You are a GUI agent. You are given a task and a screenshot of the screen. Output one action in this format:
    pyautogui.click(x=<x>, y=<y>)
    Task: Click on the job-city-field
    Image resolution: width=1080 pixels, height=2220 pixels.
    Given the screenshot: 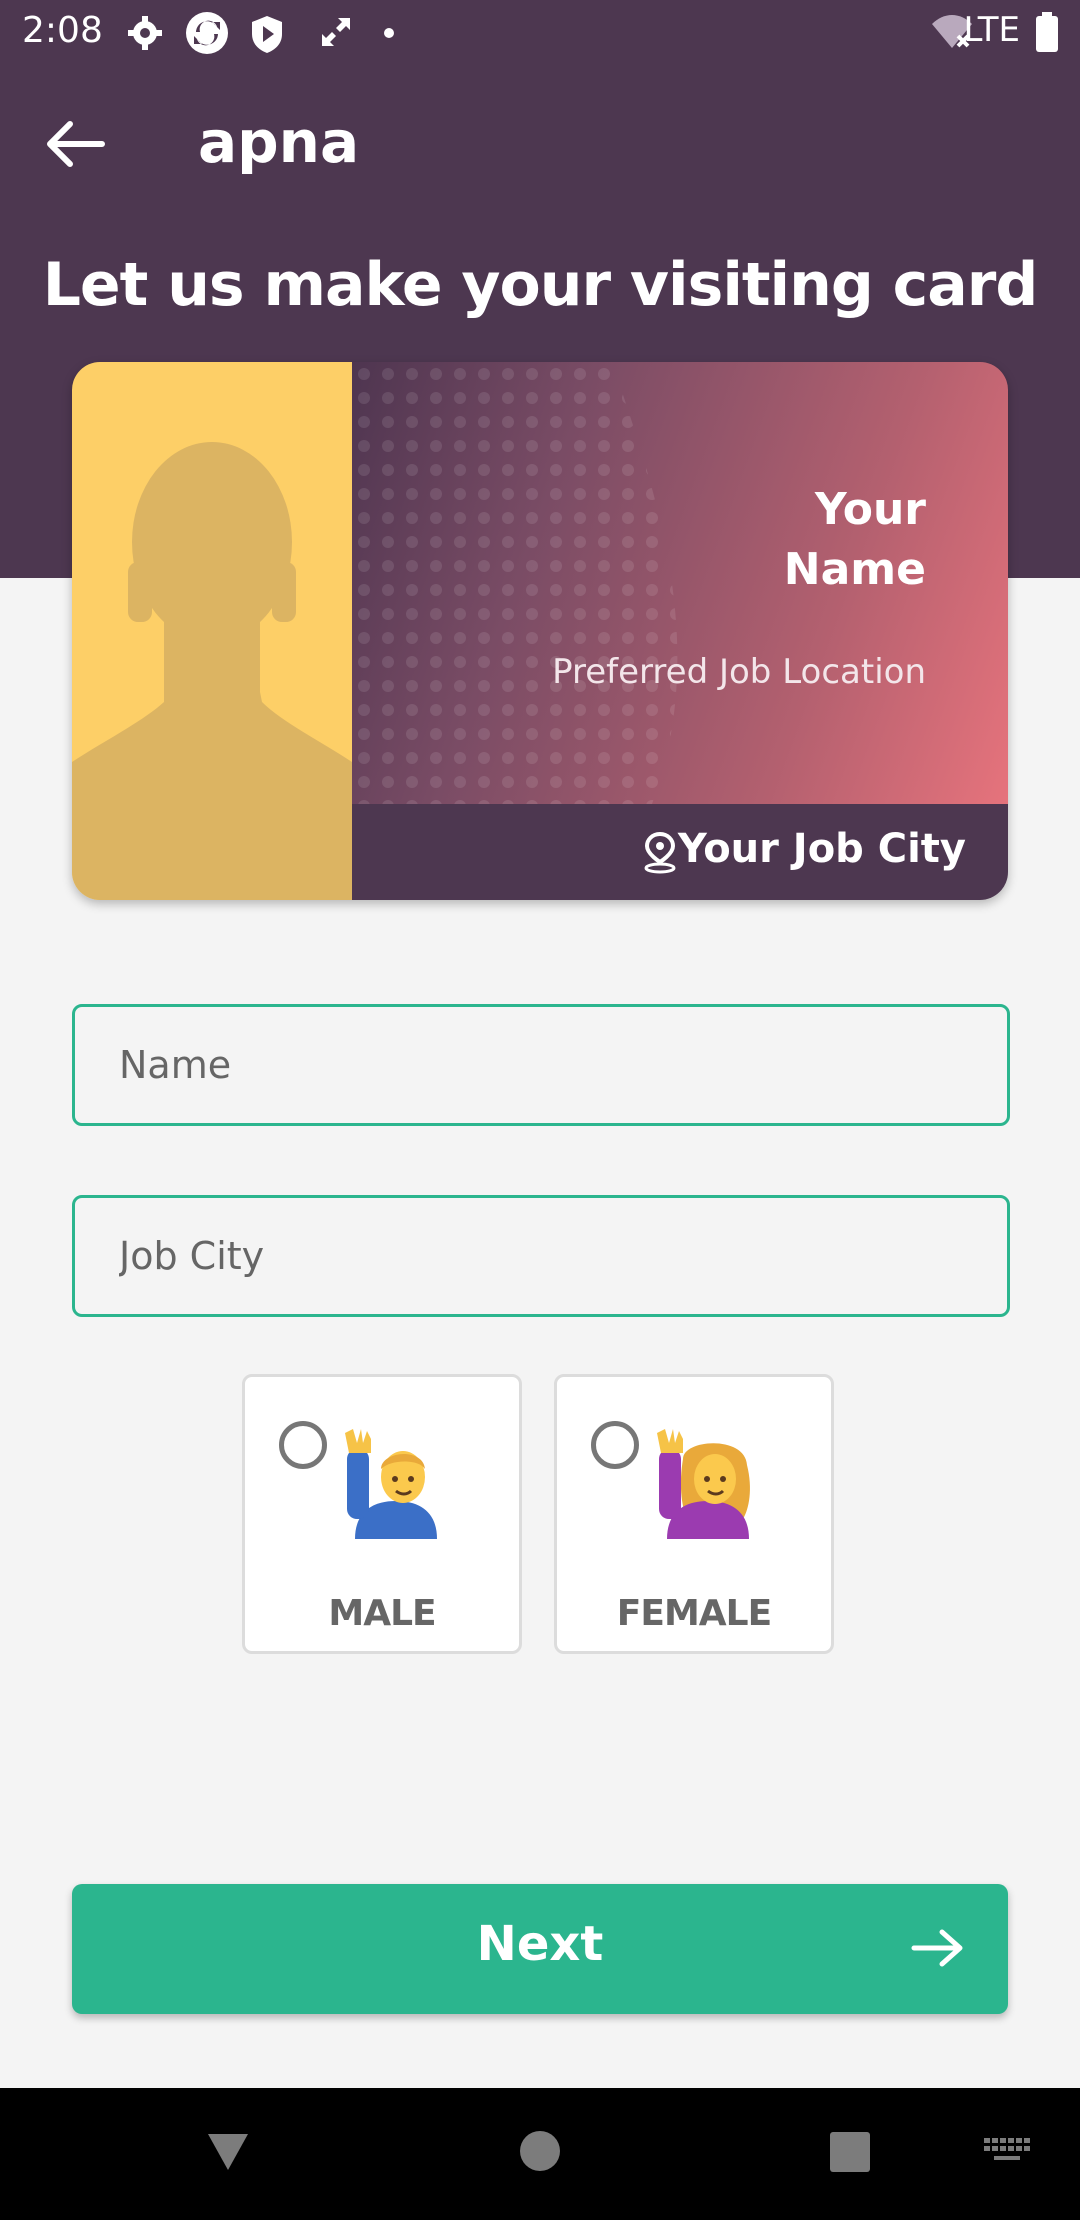 What is the action you would take?
    pyautogui.click(x=541, y=1256)
    